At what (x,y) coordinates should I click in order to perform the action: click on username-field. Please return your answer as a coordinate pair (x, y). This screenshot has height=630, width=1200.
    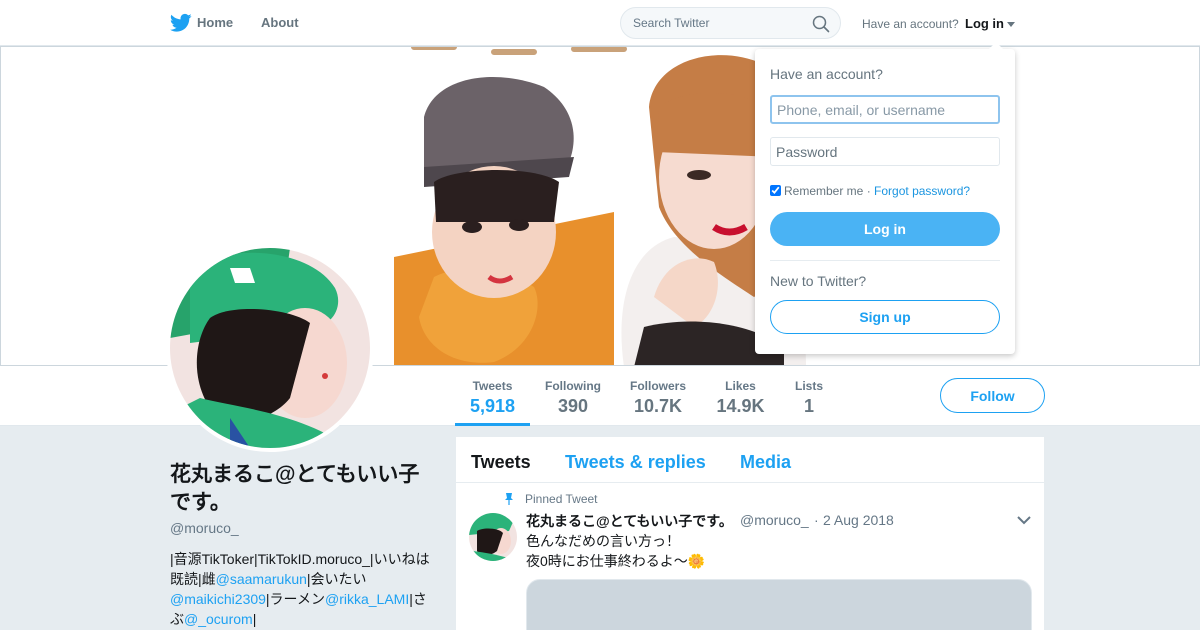
    Looking at the image, I should click on (885, 109).